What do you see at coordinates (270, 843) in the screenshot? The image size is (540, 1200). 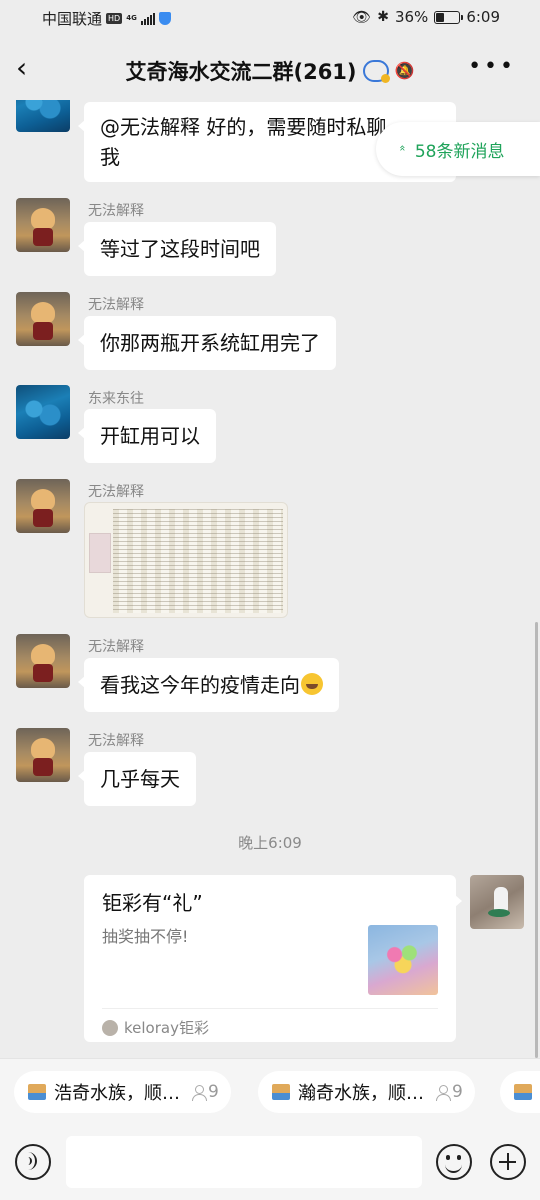 I see `timestamp: 晚上6:09` at bounding box center [270, 843].